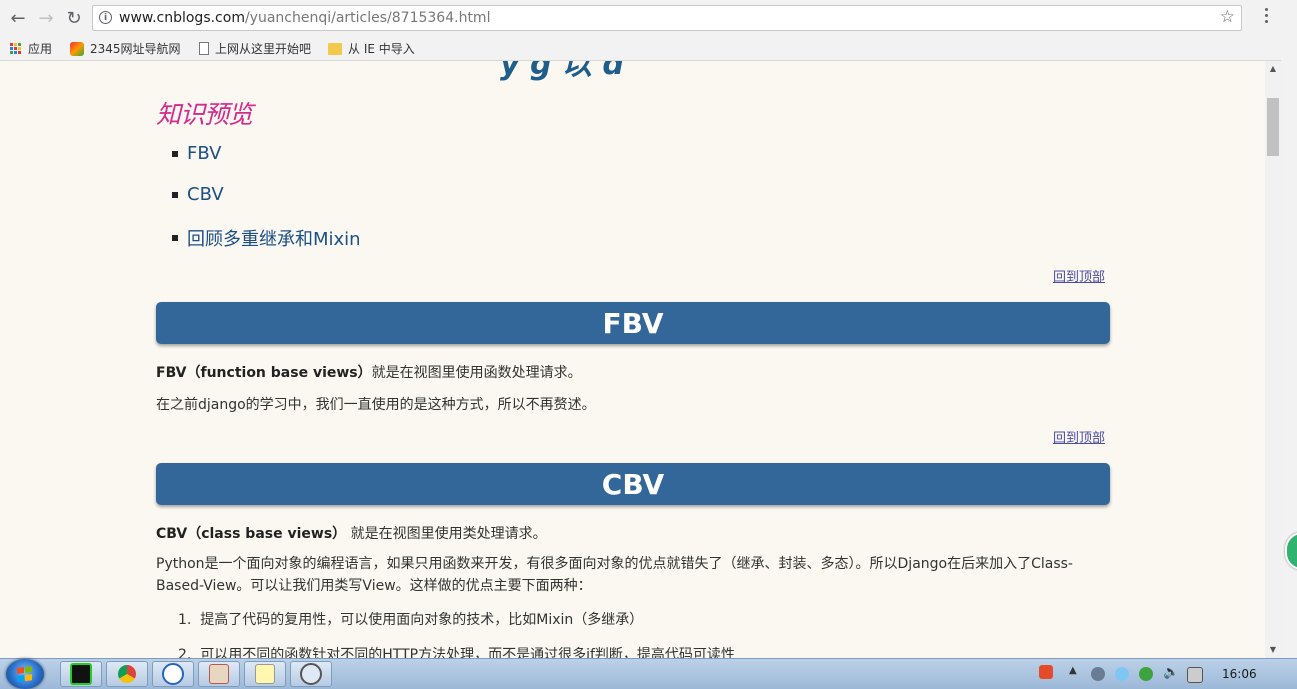  Describe the element at coordinates (1239, 674) in the screenshot. I see `taskbar-clock: 16:06` at that location.